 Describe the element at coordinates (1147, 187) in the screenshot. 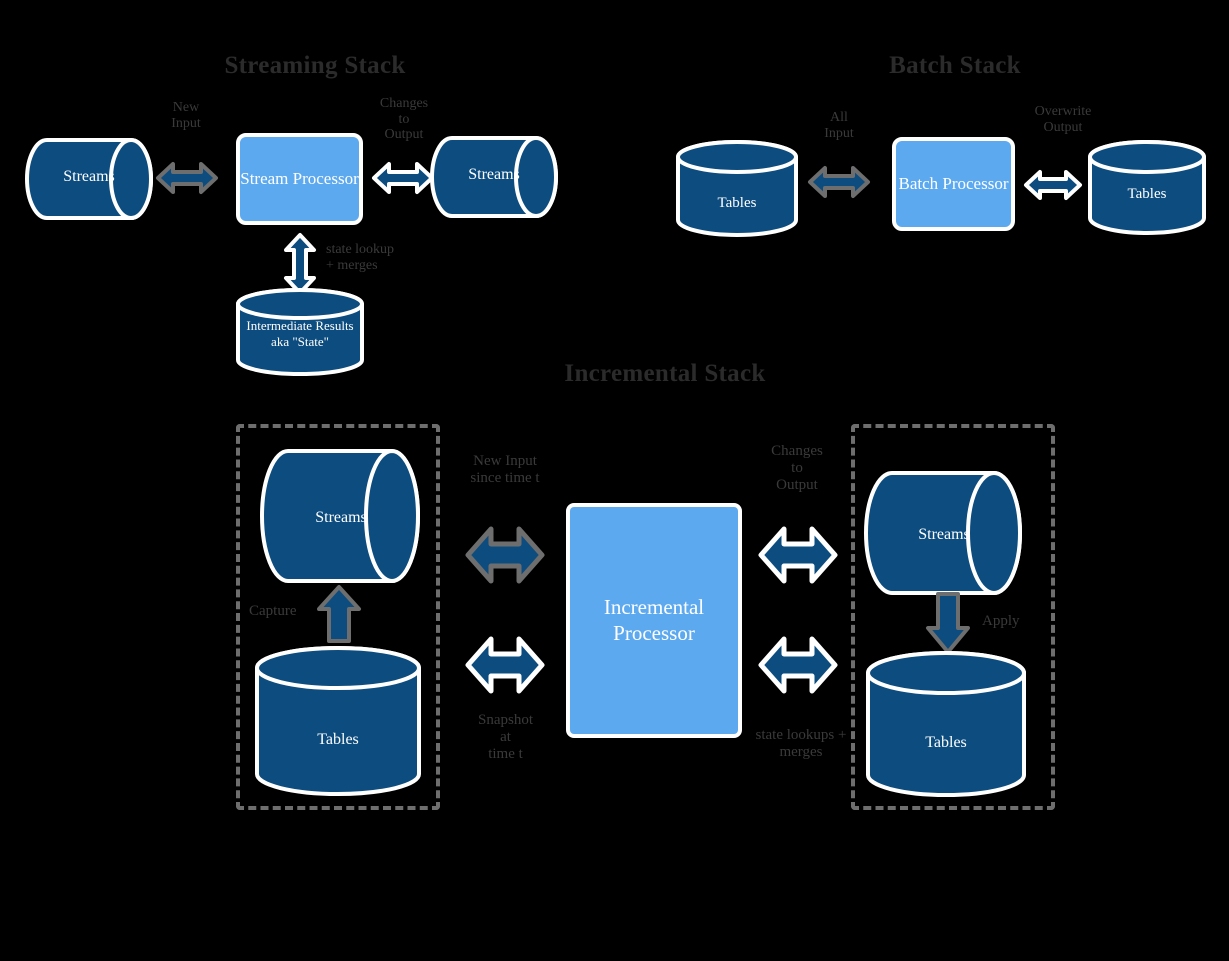

I see `batch-output-tables-cylinder: Tables` at that location.